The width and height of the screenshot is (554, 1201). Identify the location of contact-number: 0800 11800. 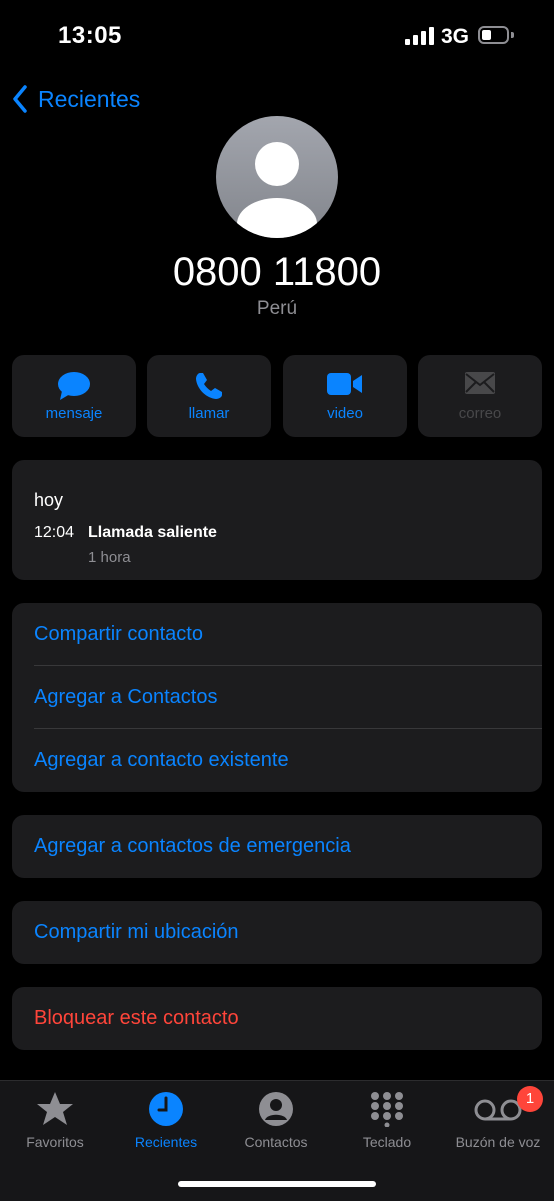
(277, 272).